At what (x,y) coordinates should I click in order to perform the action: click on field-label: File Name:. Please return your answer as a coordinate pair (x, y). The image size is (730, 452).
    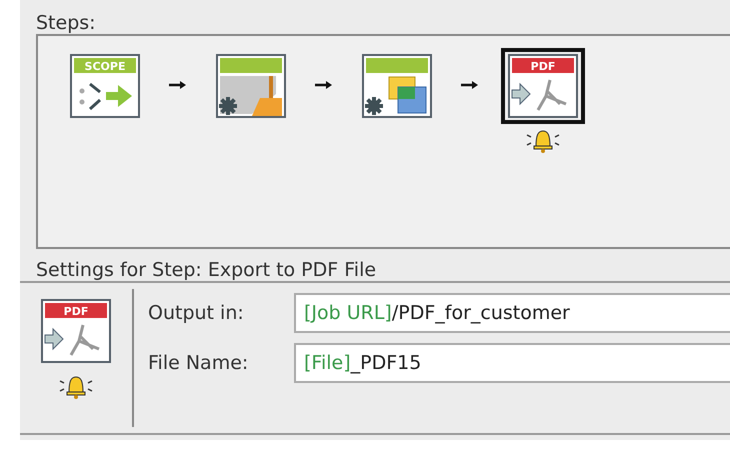
    Looking at the image, I should click on (199, 363).